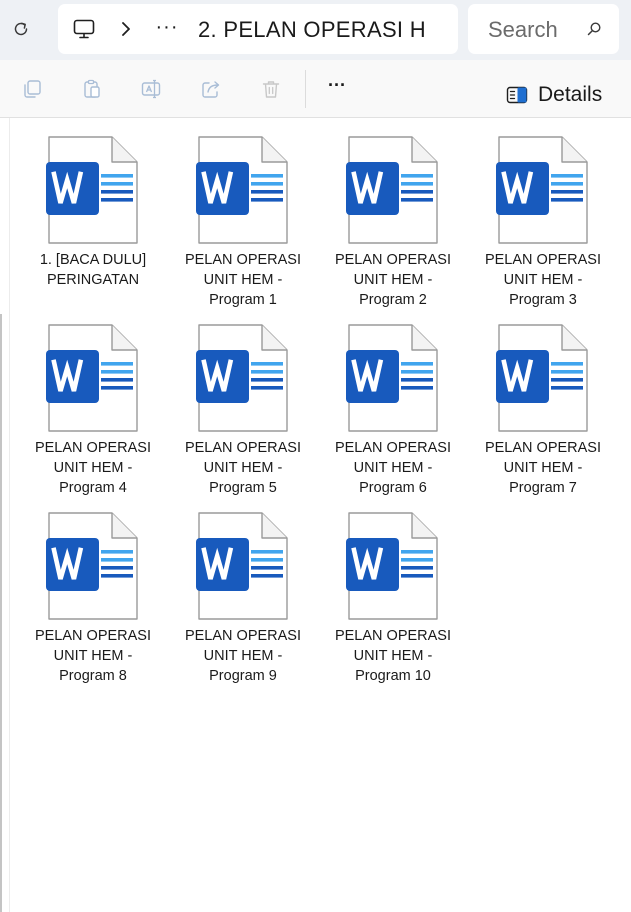 This screenshot has height=912, width=631. Describe the element at coordinates (243, 300) in the screenshot. I see `file-name-line: Program 1` at that location.